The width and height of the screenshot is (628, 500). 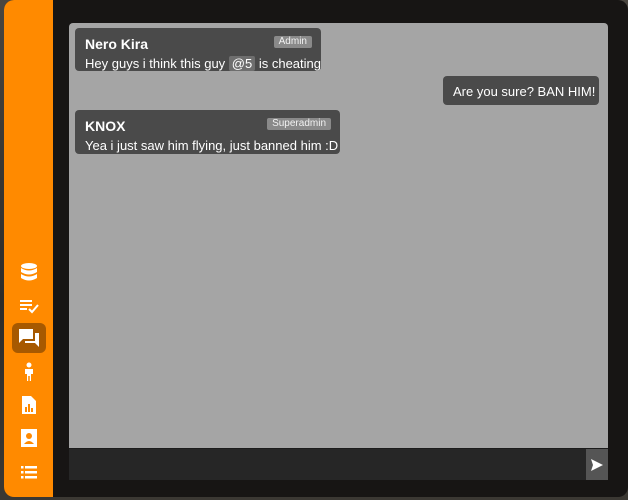 I want to click on message-text: Hey guys i think this guy @5 is cheating, so click(x=203, y=63).